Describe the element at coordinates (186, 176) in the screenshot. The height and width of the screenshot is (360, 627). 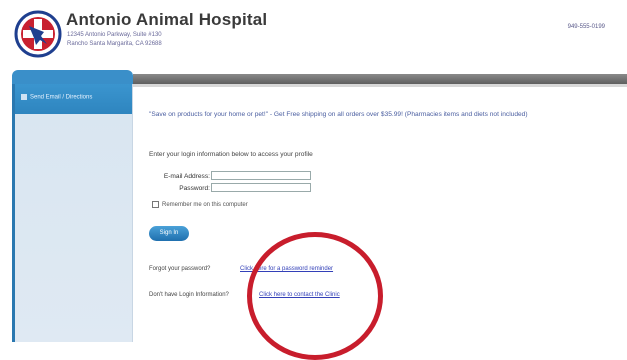
I see `email-label: E-mail Address:` at that location.